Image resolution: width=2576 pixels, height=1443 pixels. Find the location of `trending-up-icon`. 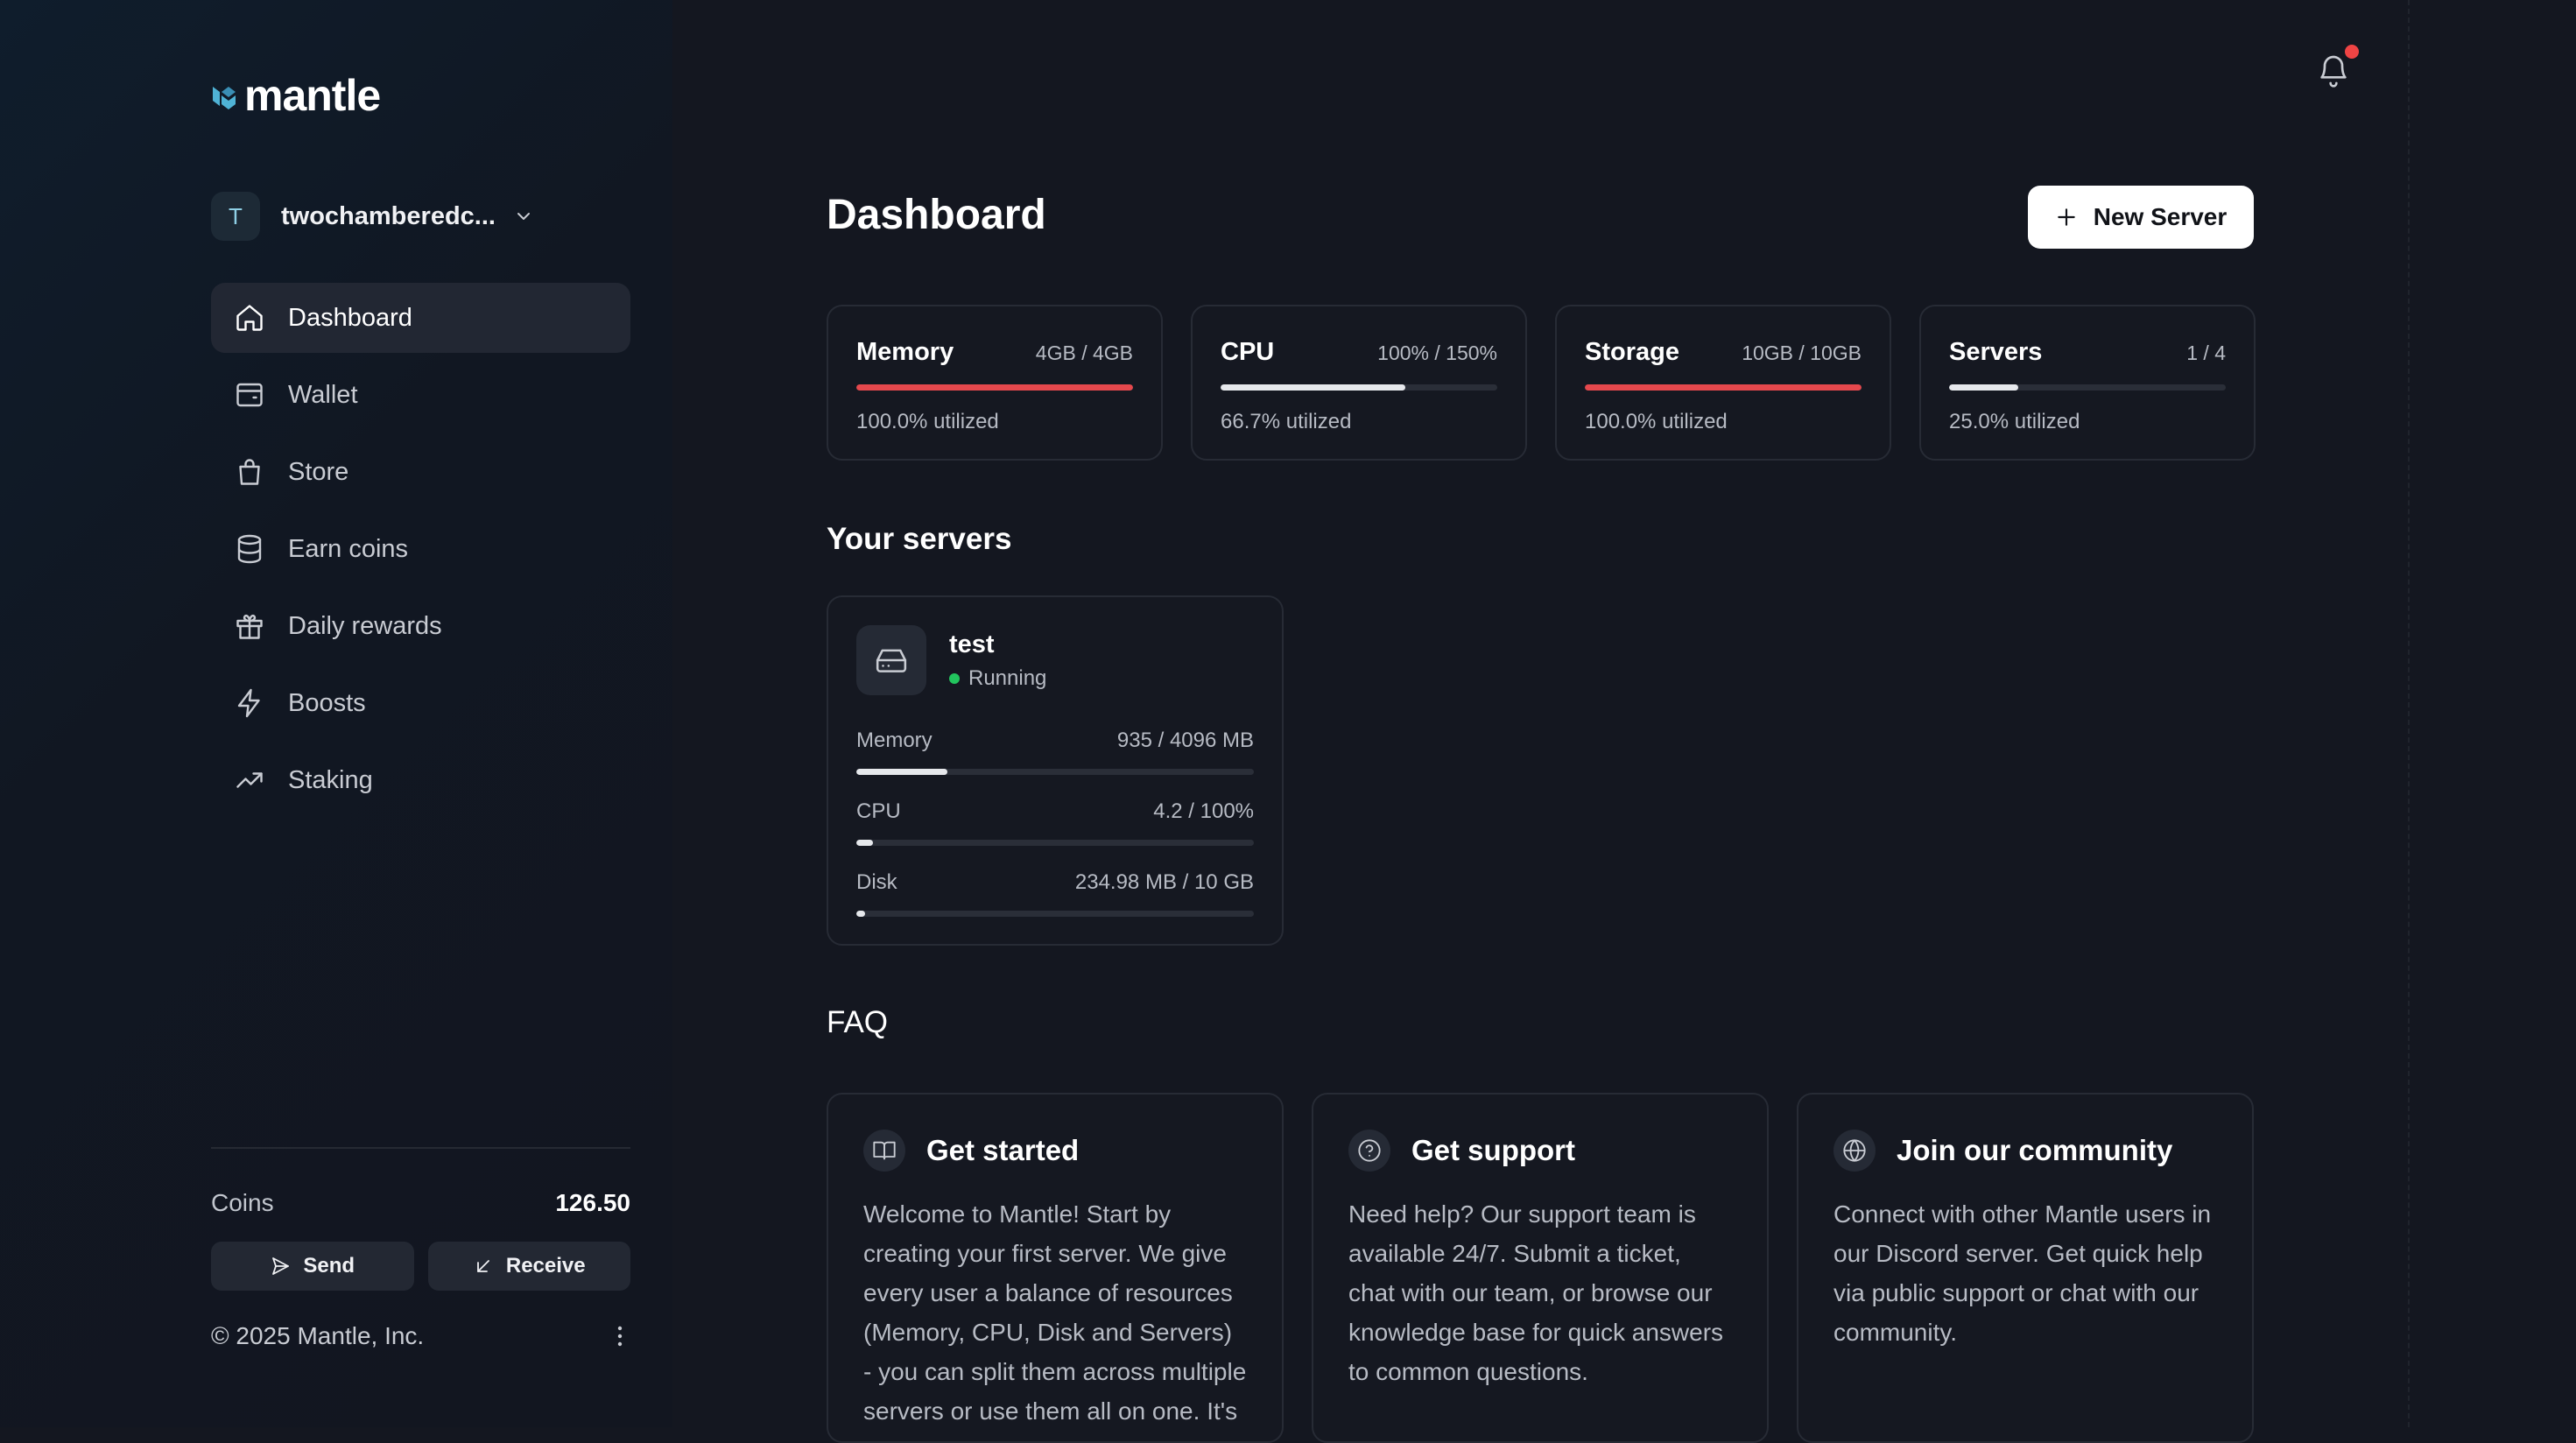

trending-up-icon is located at coordinates (249, 780).